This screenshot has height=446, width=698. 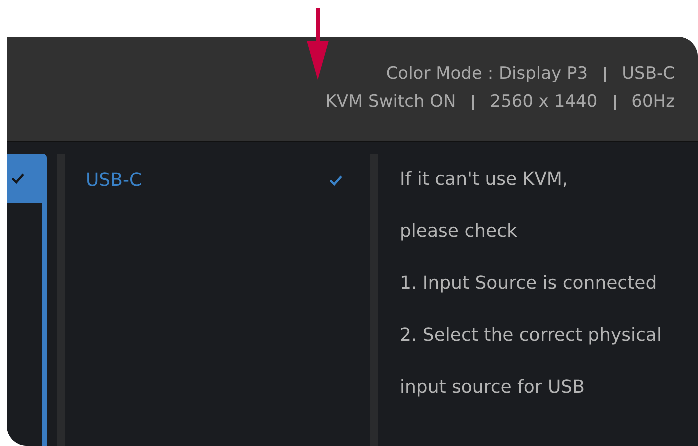 What do you see at coordinates (27, 178) in the screenshot?
I see `menu-tab` at bounding box center [27, 178].